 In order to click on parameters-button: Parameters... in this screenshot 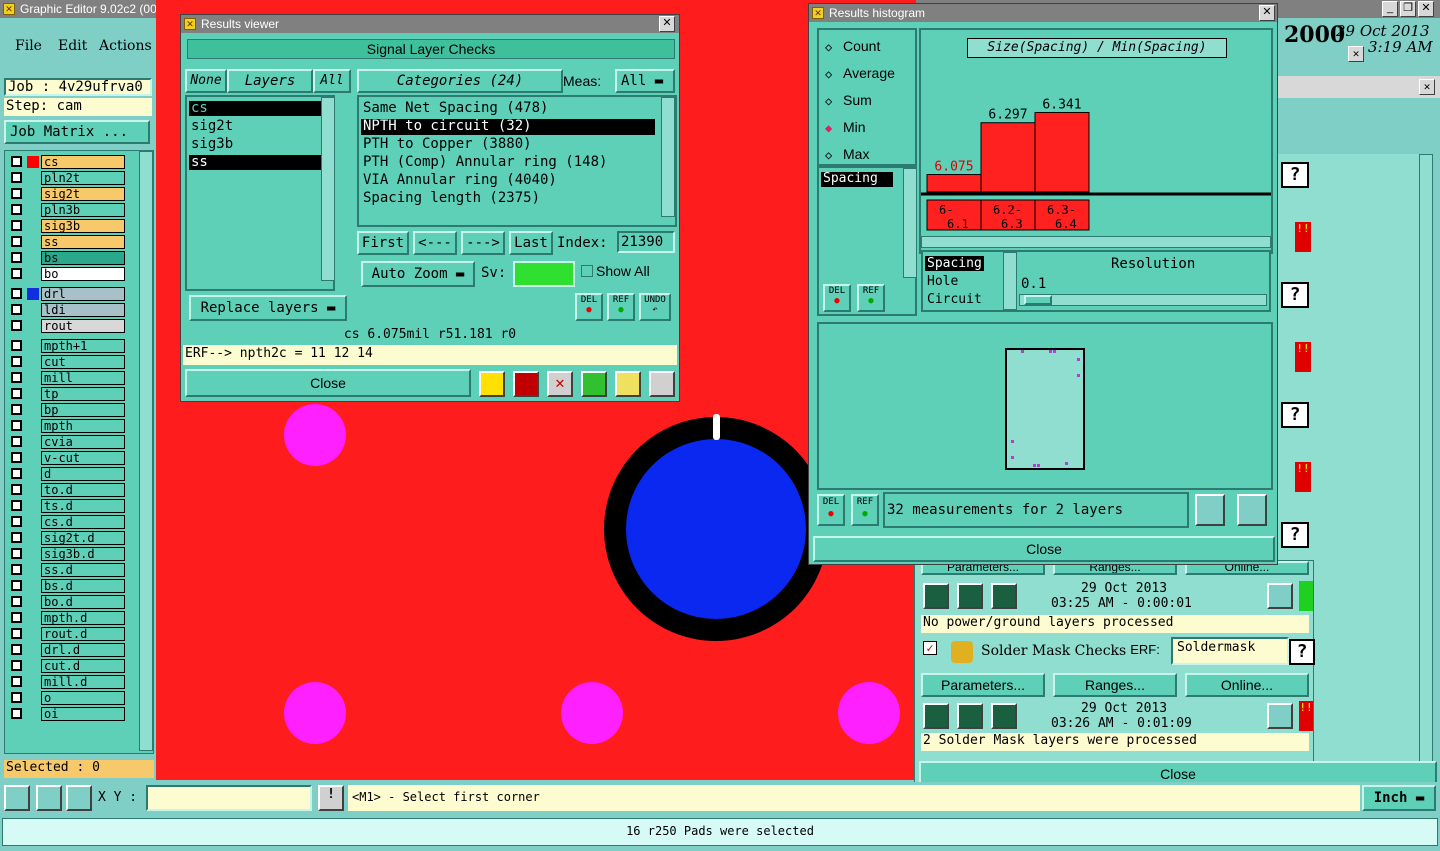, I will do `click(983, 685)`.